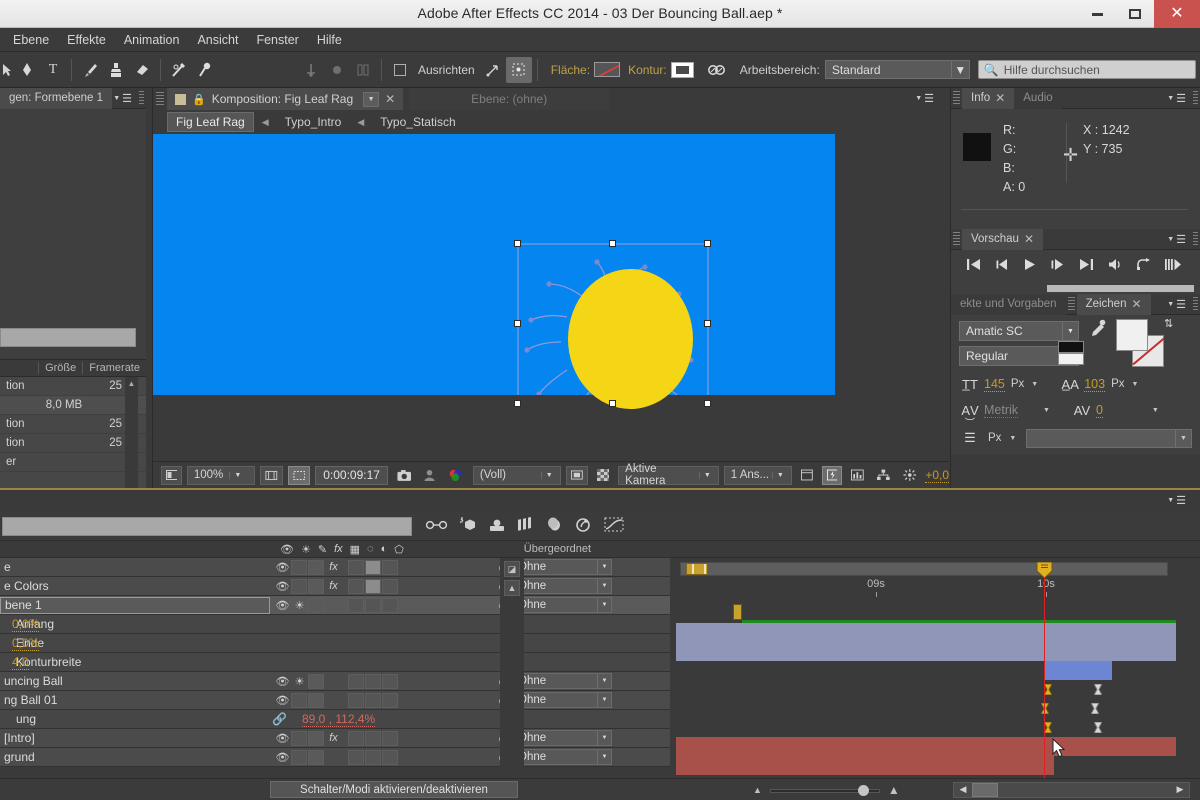 The image size is (1200, 800). What do you see at coordinates (1008, 304) in the screenshot?
I see `tab-effekte-vorgaben: ekte und Vorgaben` at bounding box center [1008, 304].